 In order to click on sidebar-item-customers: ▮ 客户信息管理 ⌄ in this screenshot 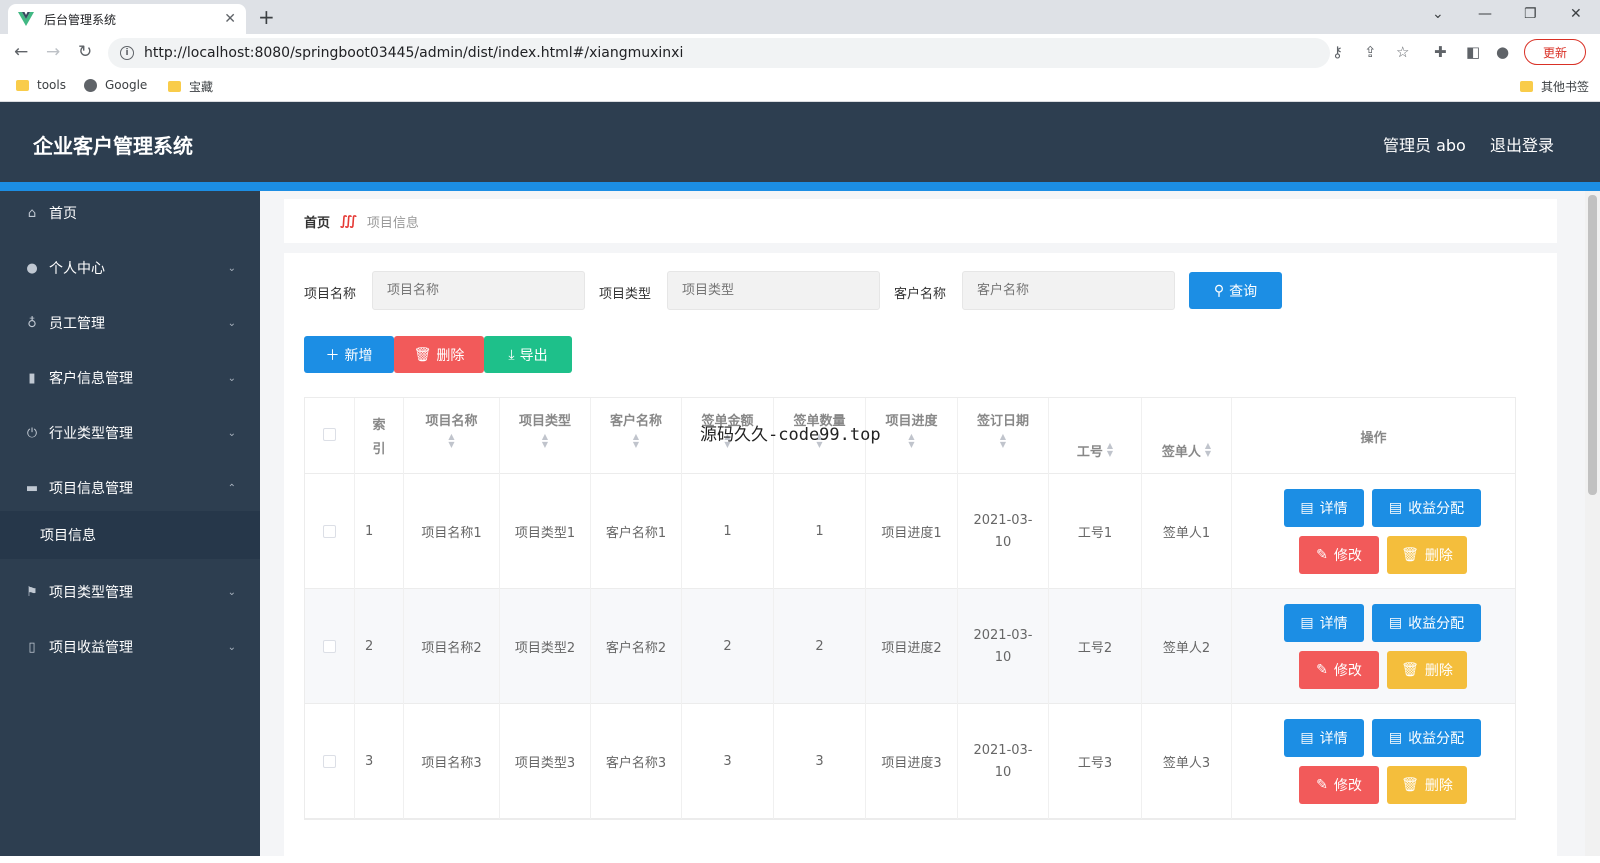, I will do `click(130, 378)`.